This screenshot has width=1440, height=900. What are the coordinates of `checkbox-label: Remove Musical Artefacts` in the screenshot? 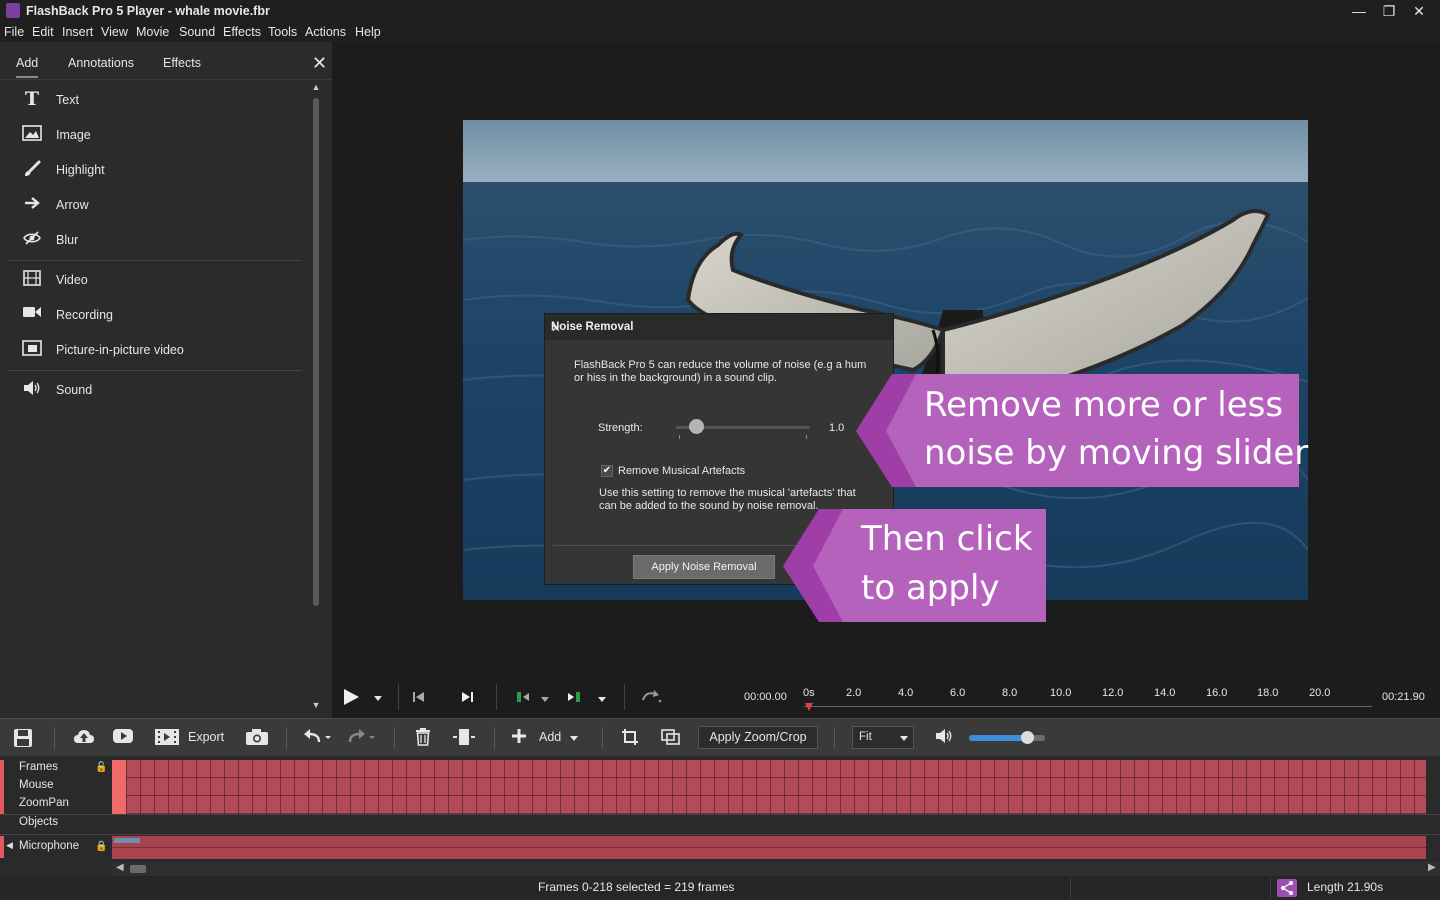 It's located at (682, 471).